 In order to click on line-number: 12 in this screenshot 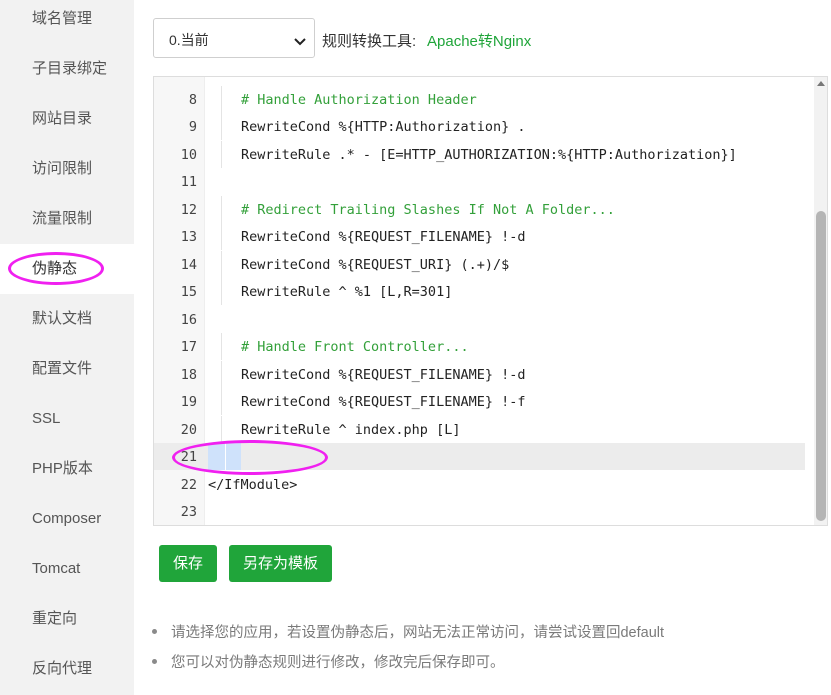, I will do `click(188, 210)`.